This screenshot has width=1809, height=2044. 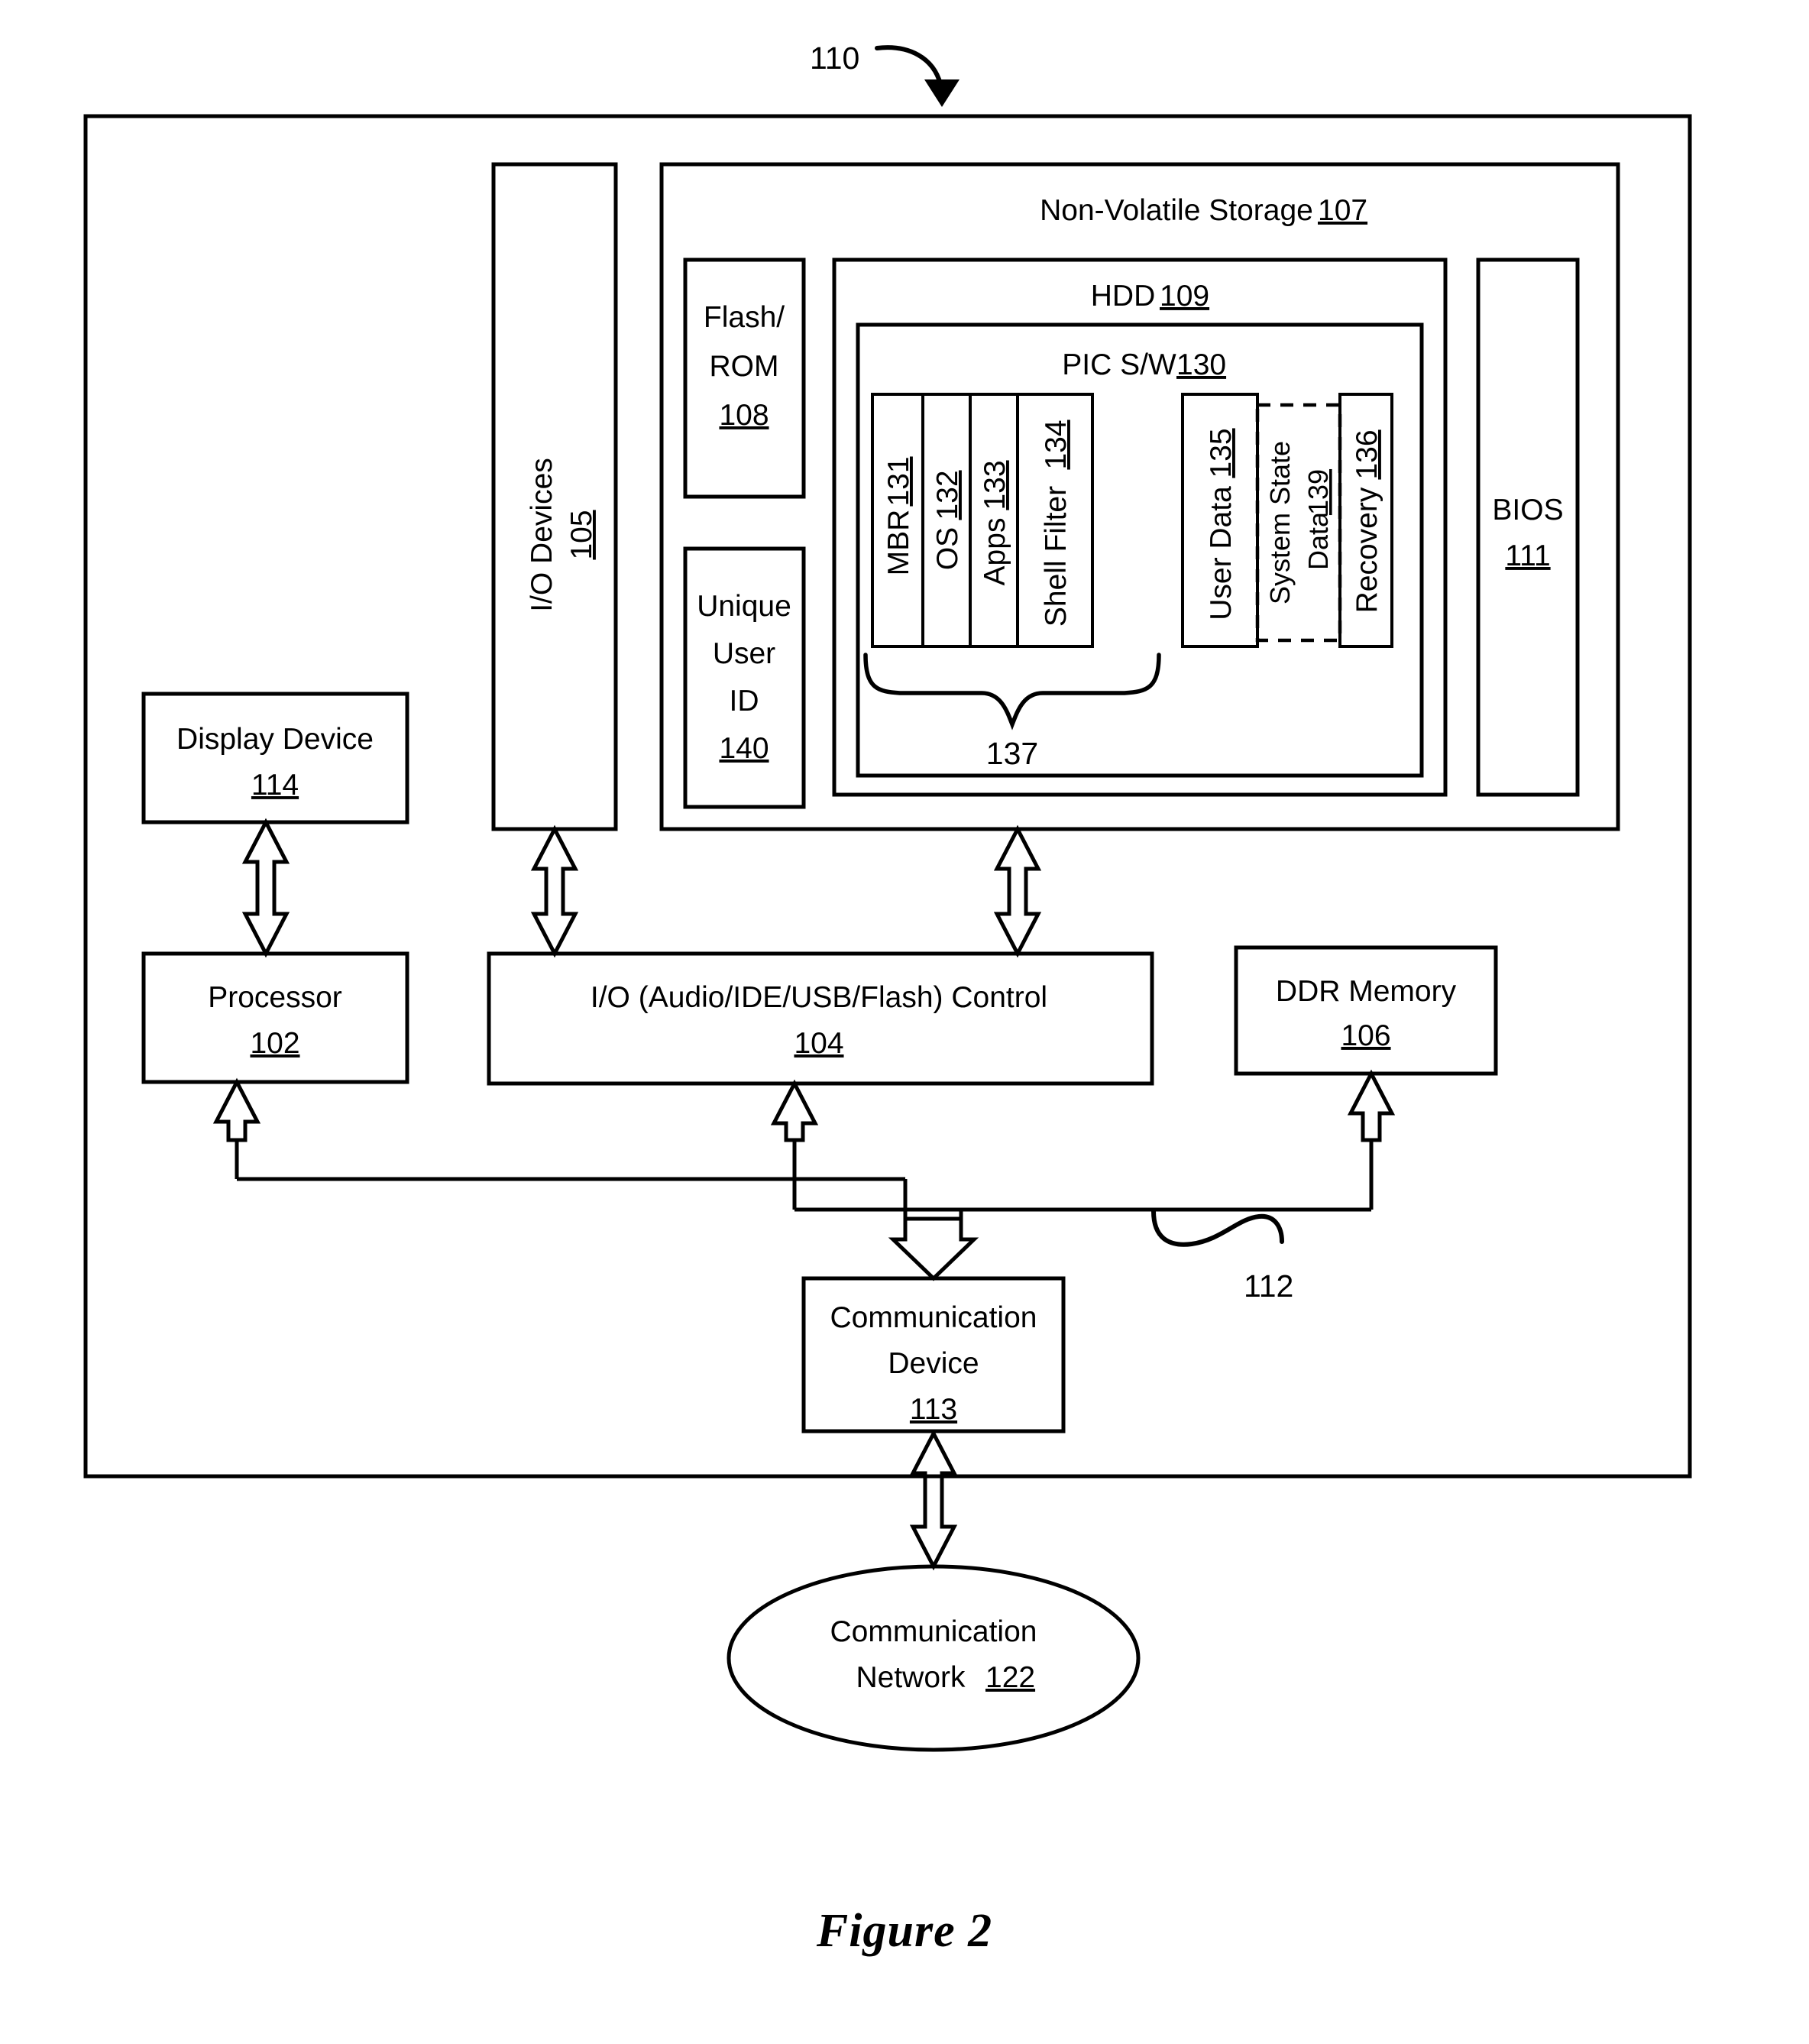 I want to click on hdd-label: HDD, so click(x=1123, y=296).